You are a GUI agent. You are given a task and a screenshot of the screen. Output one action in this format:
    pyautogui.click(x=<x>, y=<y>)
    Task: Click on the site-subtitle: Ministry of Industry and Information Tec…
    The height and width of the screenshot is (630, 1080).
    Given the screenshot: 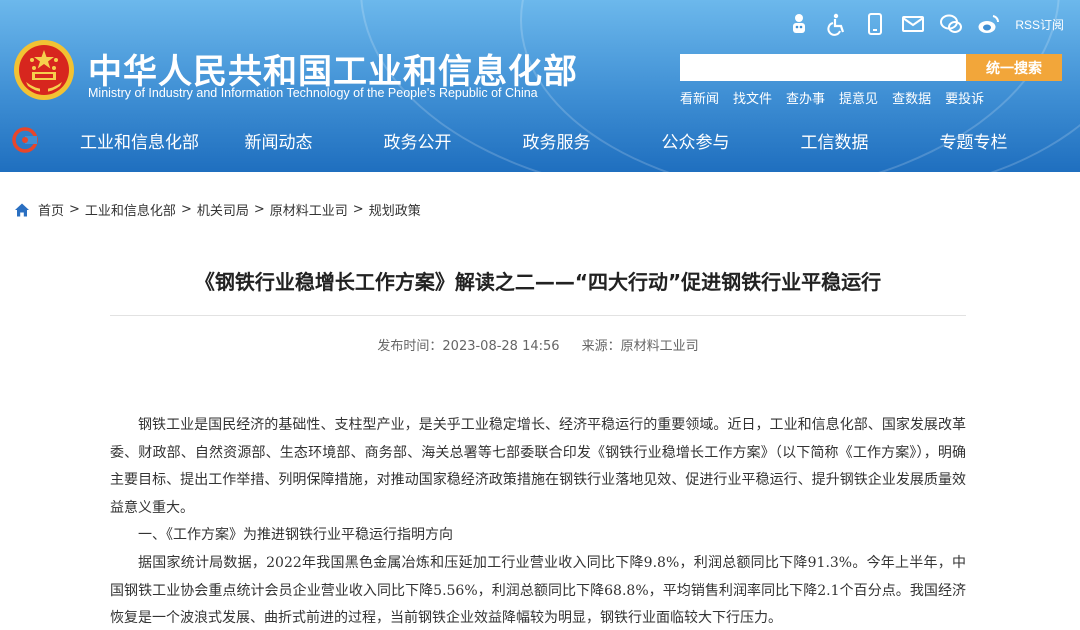 What is the action you would take?
    pyautogui.click(x=313, y=93)
    